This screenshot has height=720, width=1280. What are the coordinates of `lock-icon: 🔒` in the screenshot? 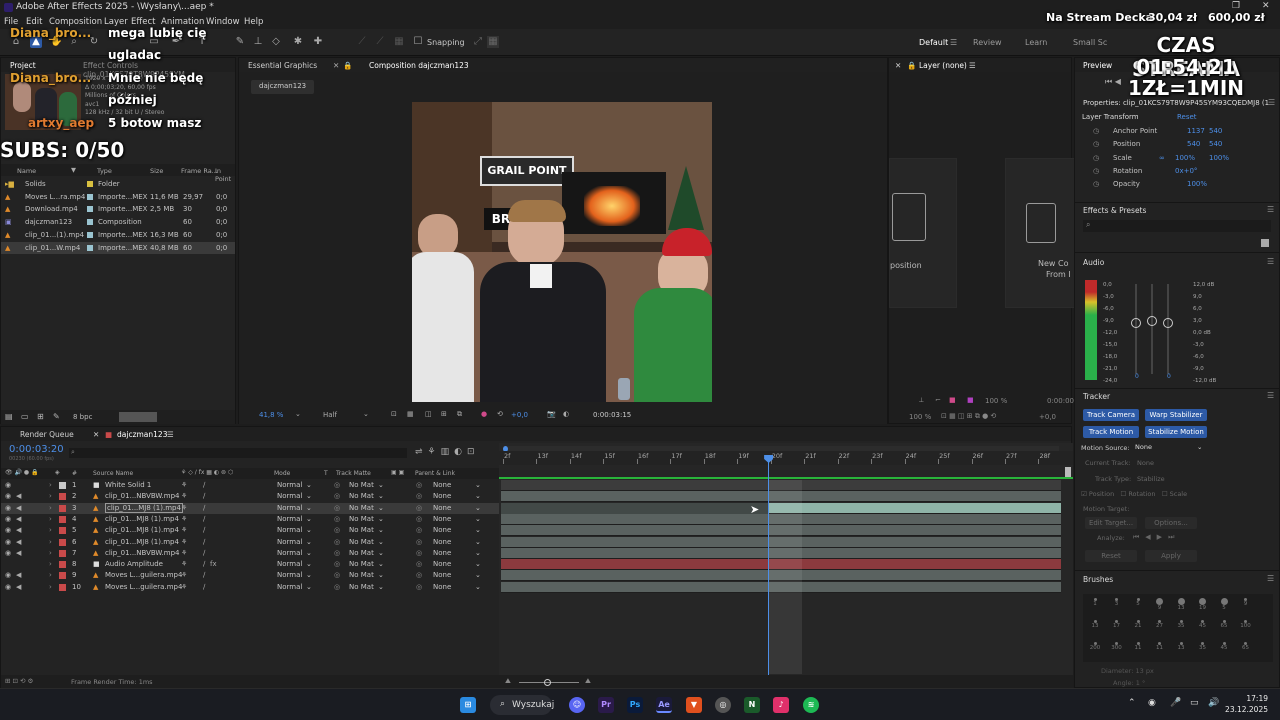 It's located at (347, 65).